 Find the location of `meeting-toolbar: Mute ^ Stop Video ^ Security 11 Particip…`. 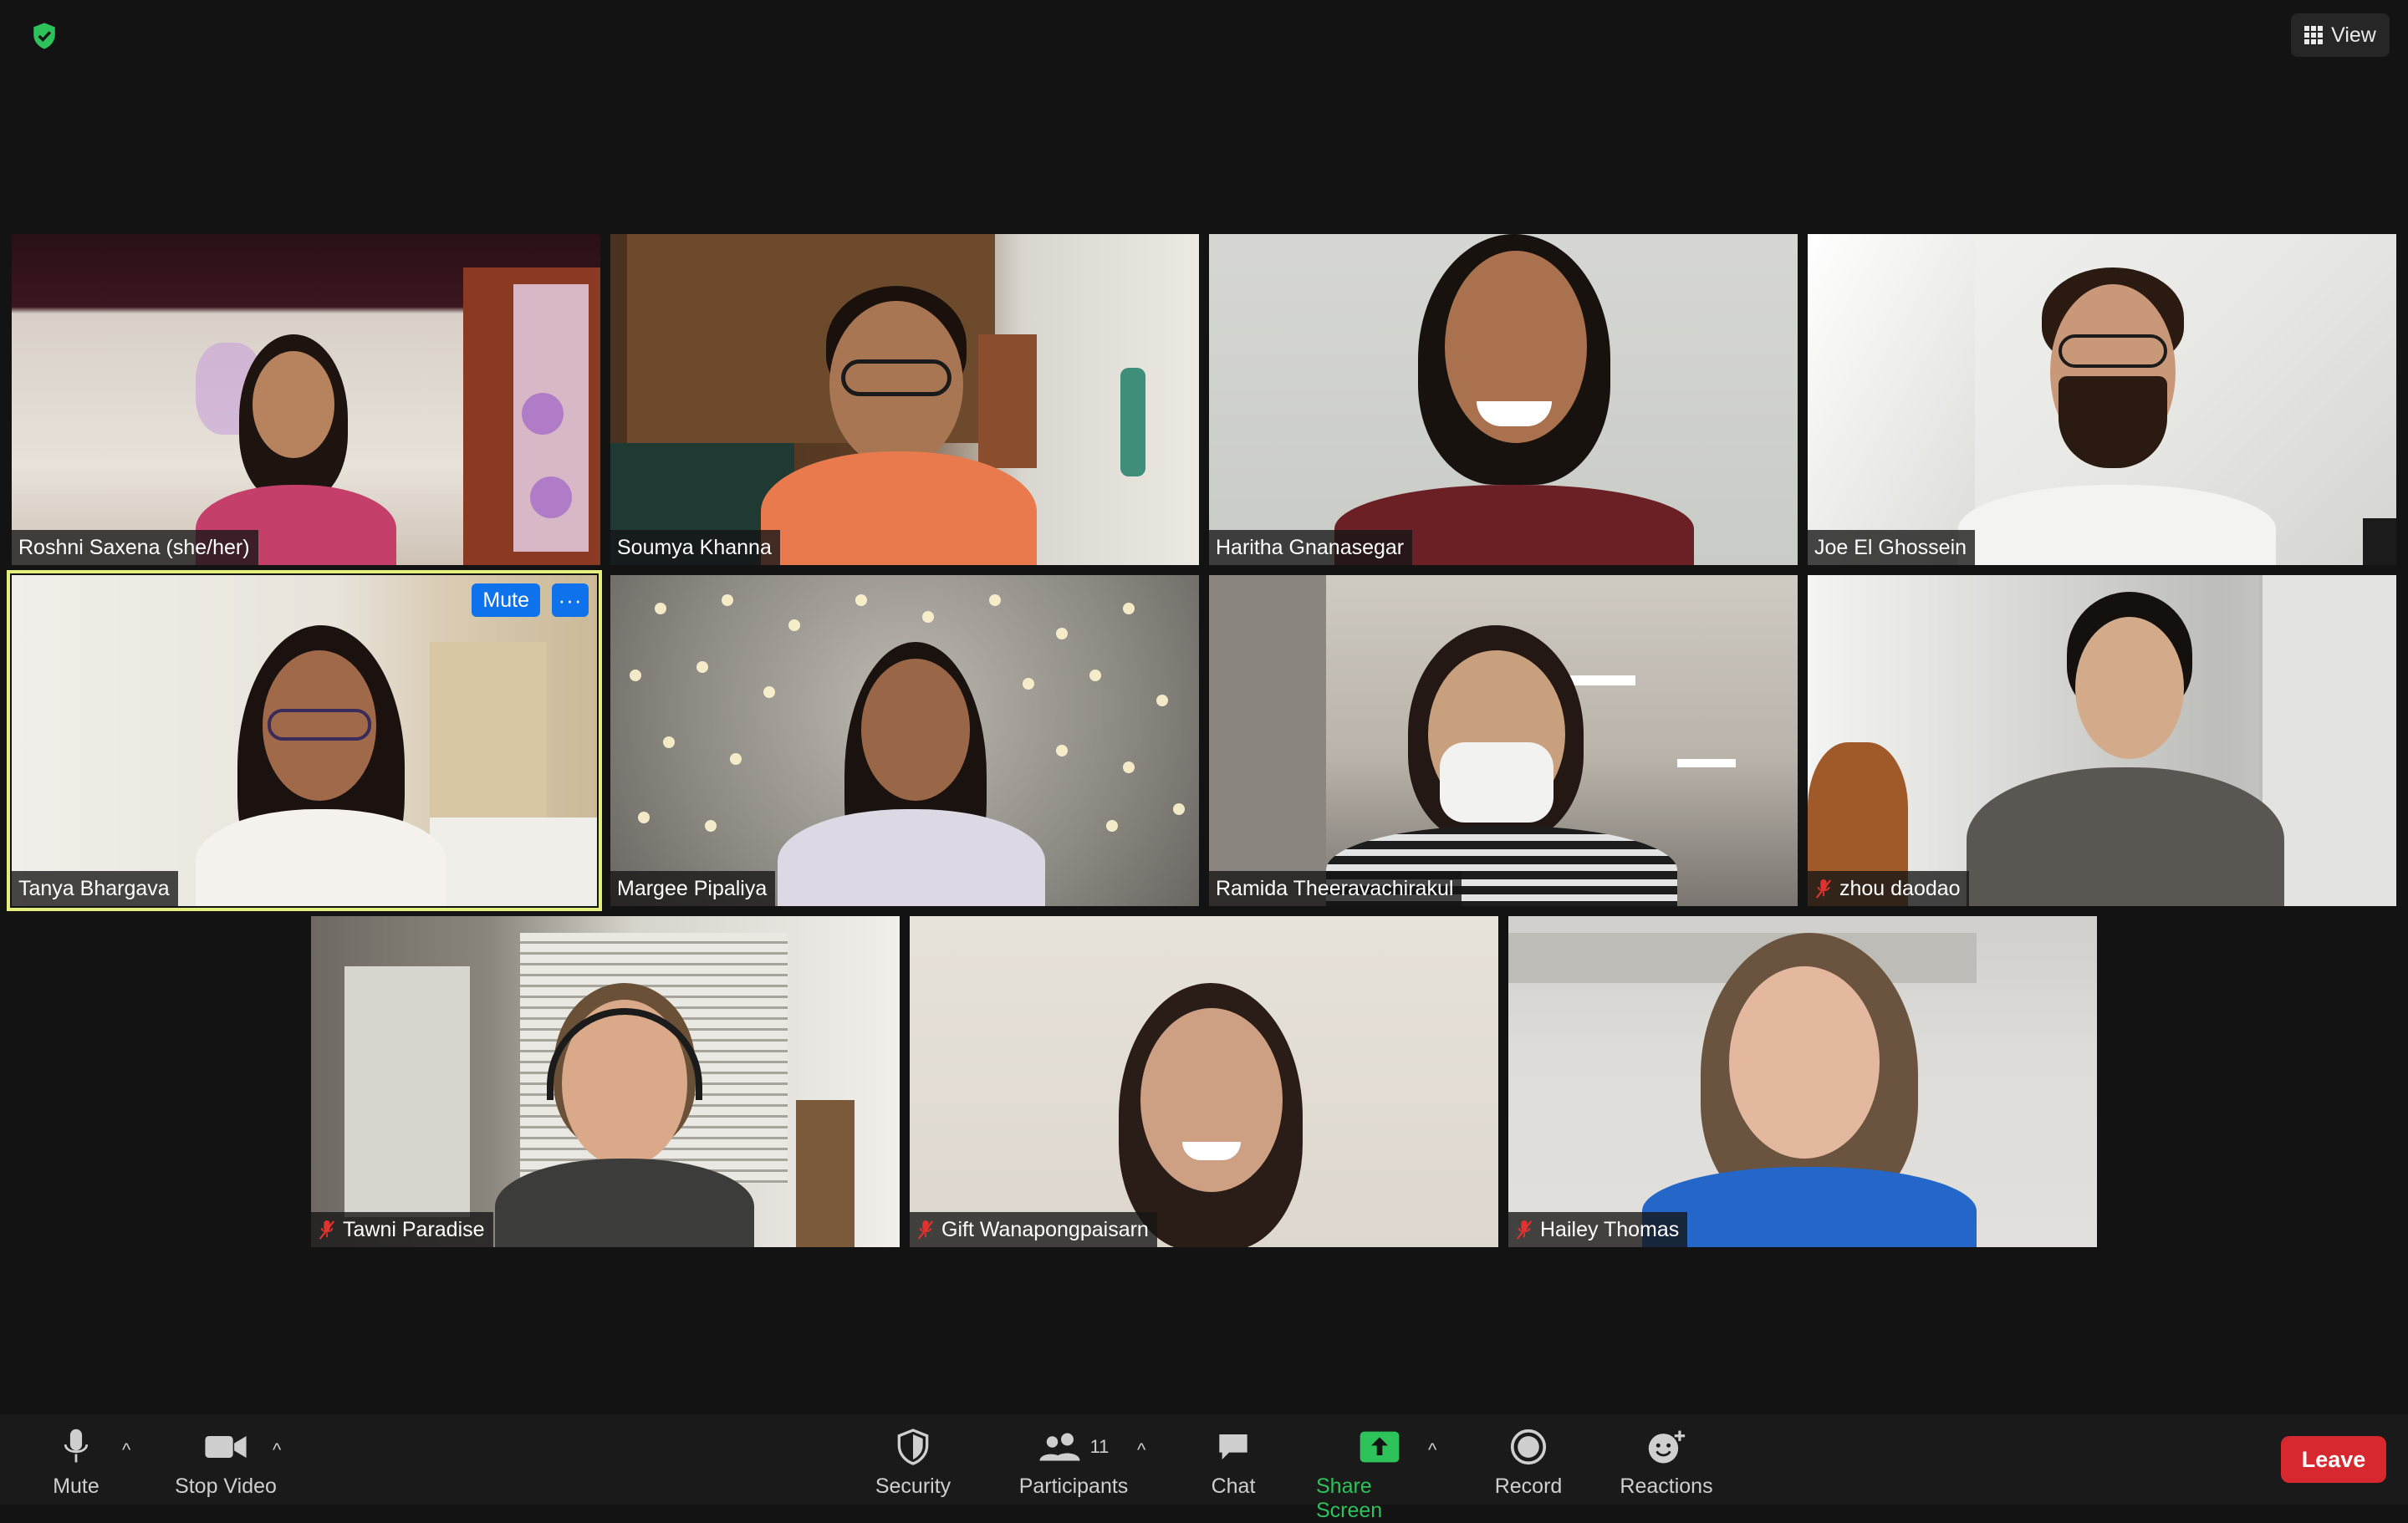

meeting-toolbar: Mute ^ Stop Video ^ Security 11 Particip… is located at coordinates (1204, 1468).